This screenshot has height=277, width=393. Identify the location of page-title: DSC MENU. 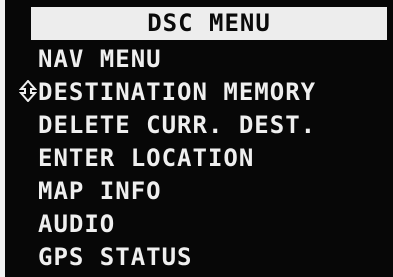
(209, 23).